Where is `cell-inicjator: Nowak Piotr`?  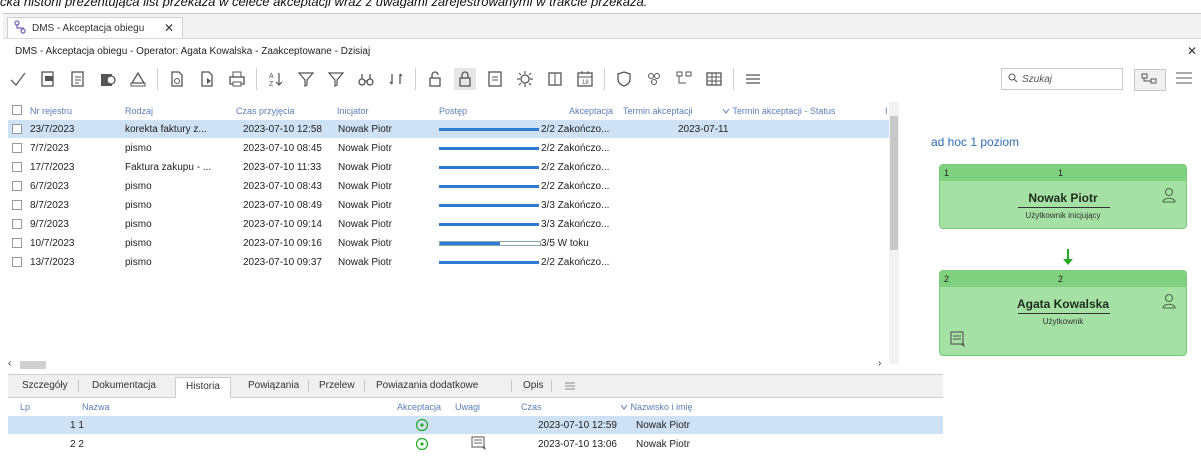 cell-inicjator: Nowak Piotr is located at coordinates (365, 148).